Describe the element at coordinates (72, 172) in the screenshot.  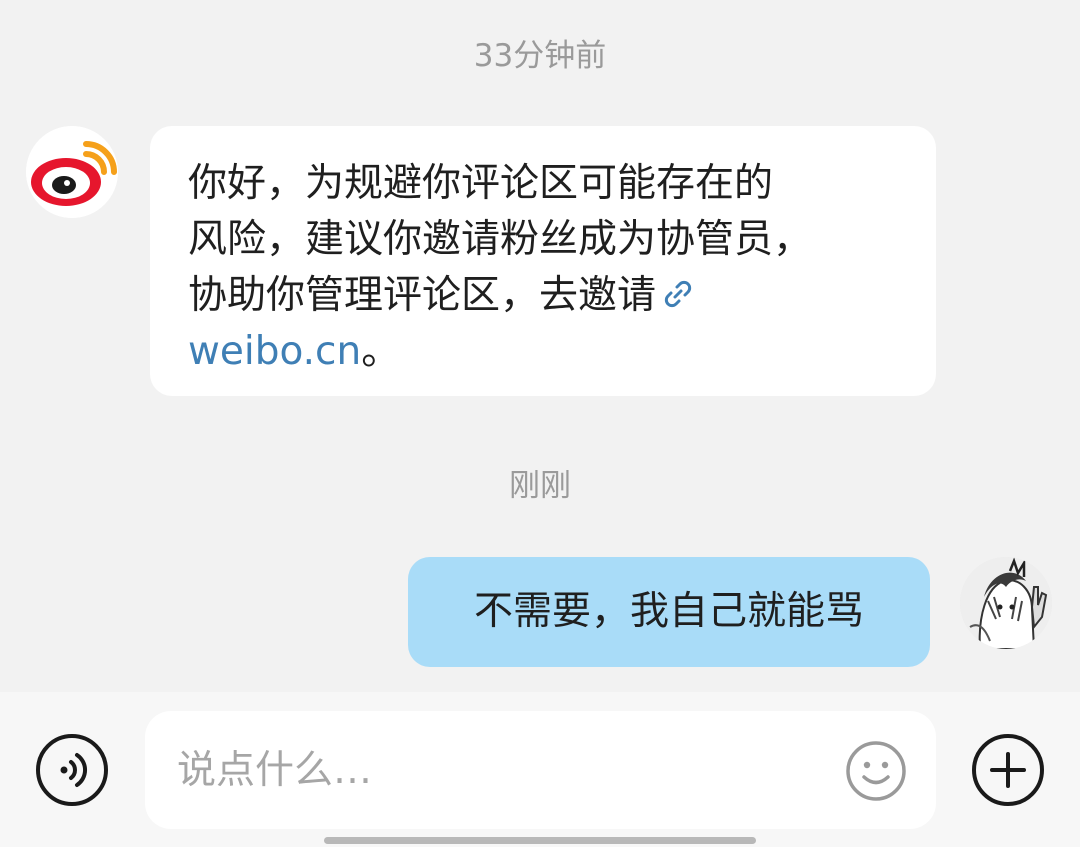
I see `weibo-logo-icon` at that location.